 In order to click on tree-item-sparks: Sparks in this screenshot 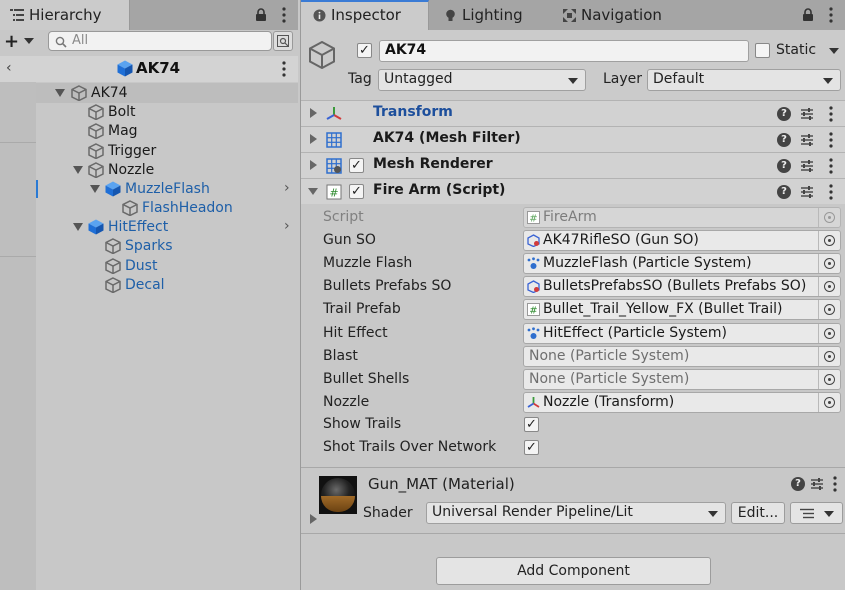, I will do `click(167, 246)`.